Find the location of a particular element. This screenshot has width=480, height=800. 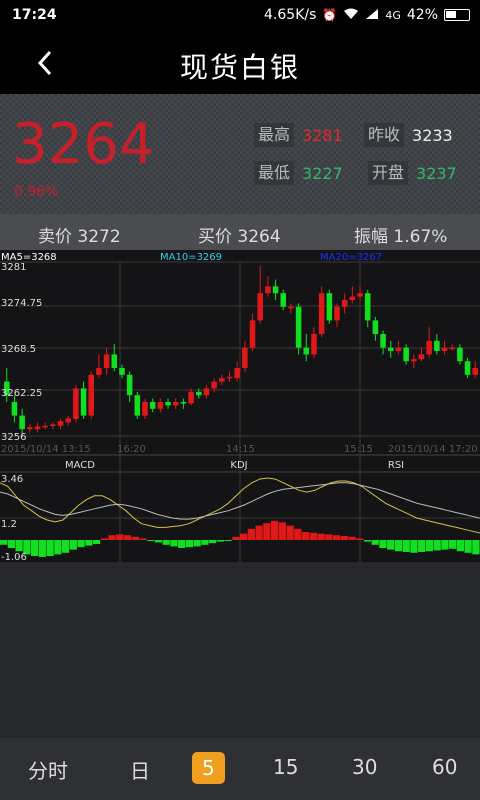

open-value: 3237 is located at coordinates (436, 173).